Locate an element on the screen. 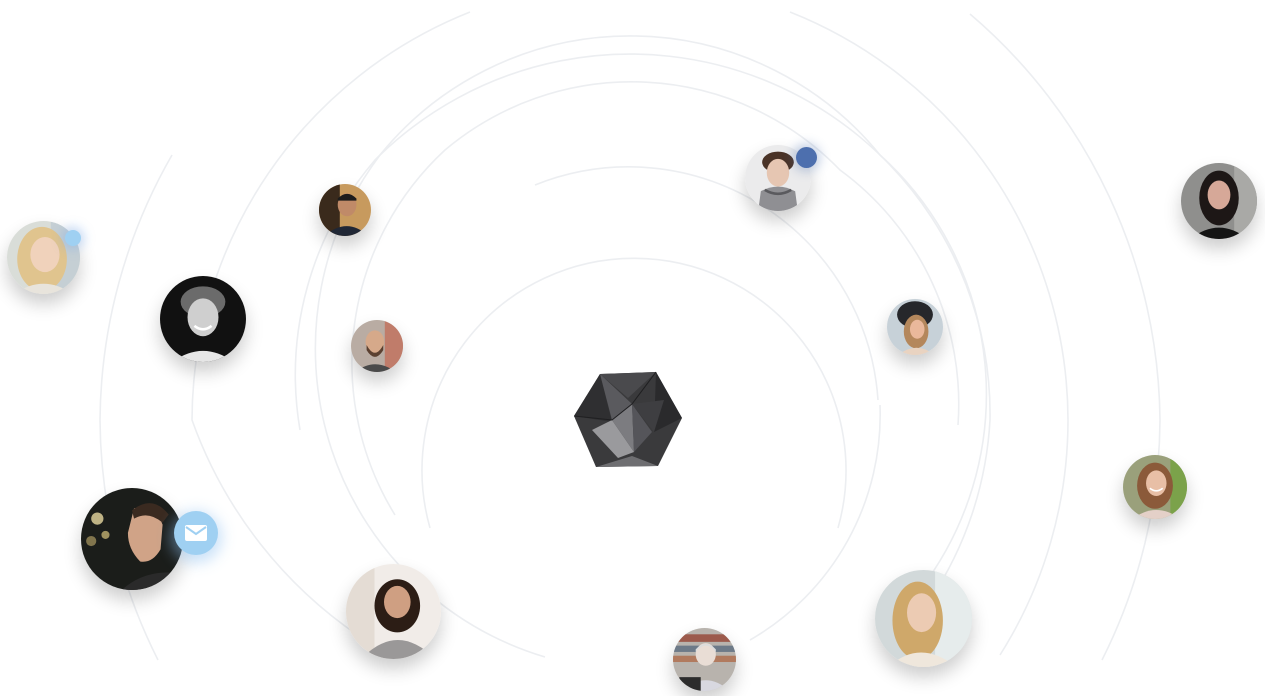 The width and height of the screenshot is (1265, 696). mail-button is located at coordinates (196, 533).